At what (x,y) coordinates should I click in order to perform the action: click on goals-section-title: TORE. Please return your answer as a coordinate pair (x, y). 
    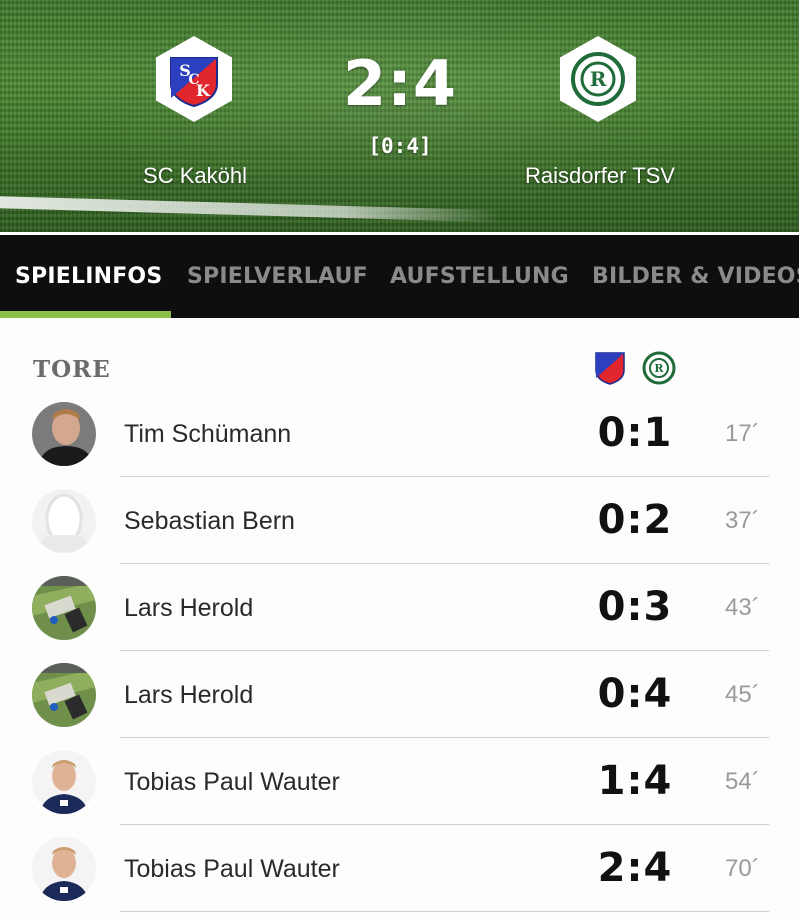
    Looking at the image, I should click on (72, 369).